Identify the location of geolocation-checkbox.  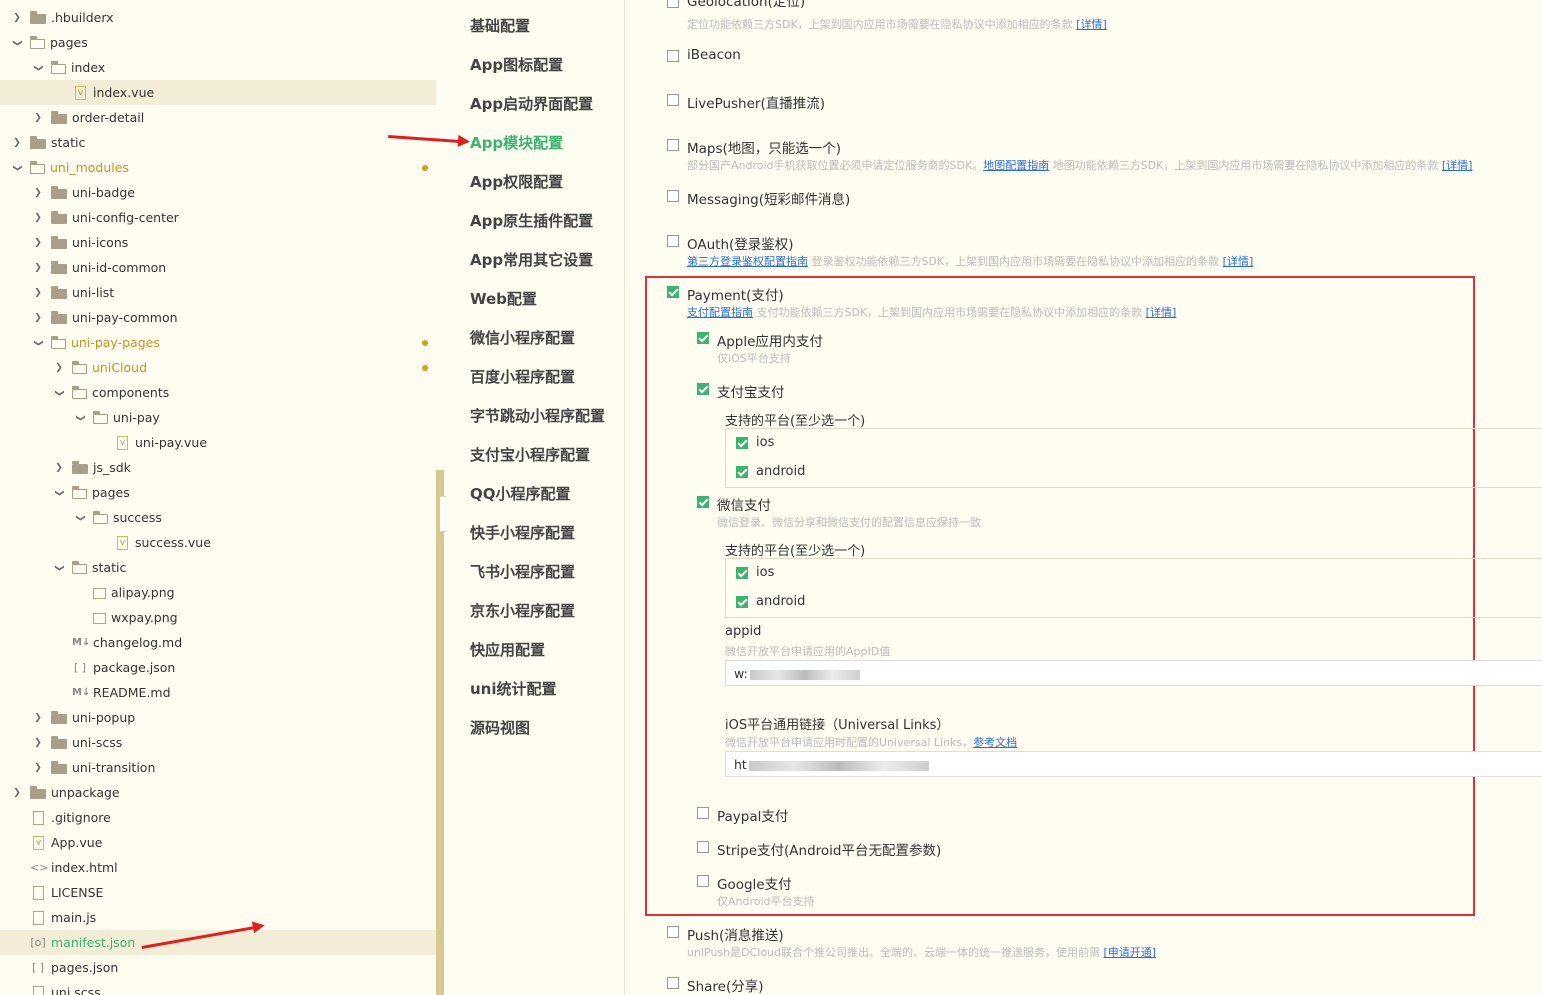
(673, 4).